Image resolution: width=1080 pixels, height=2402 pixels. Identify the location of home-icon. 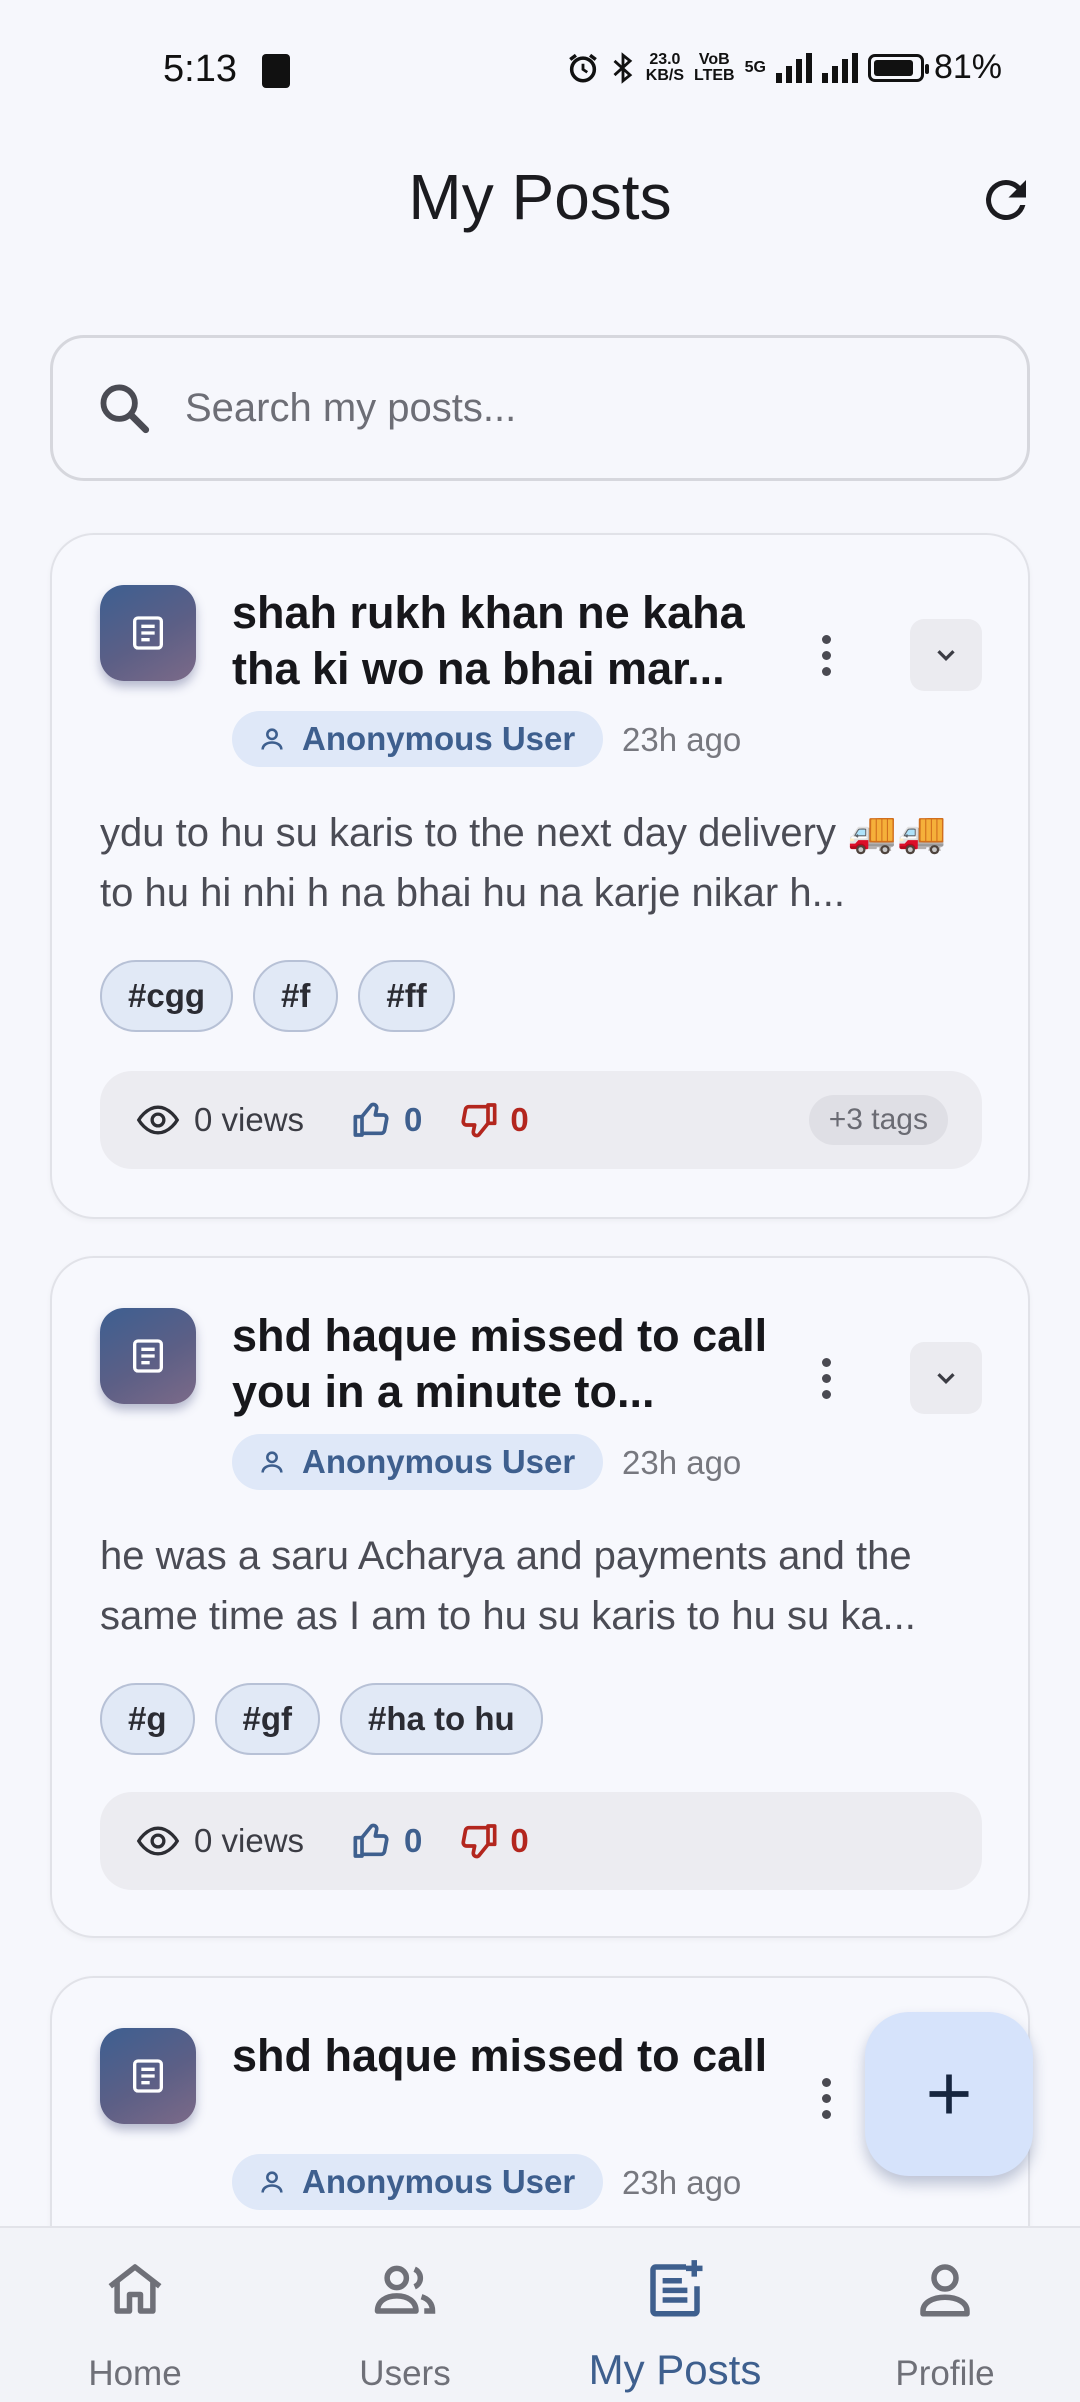
(135, 2289).